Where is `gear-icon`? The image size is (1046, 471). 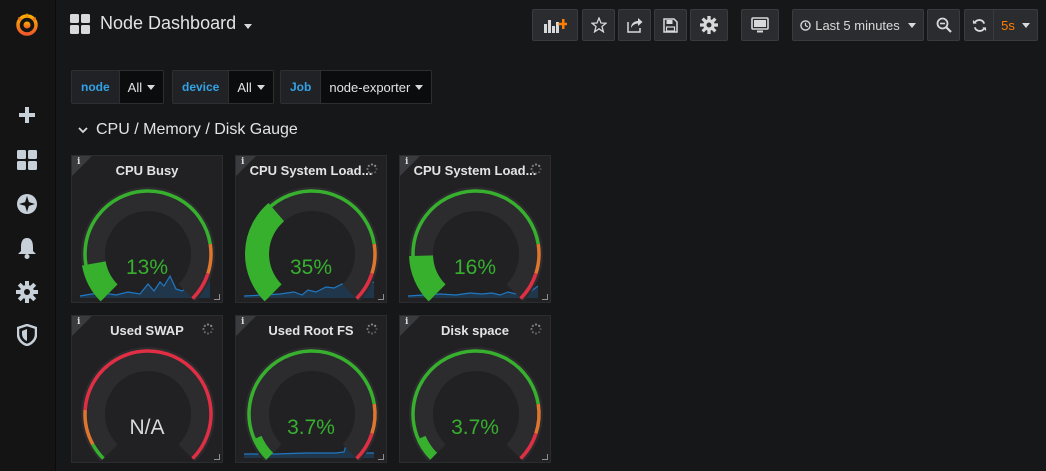 gear-icon is located at coordinates (709, 25).